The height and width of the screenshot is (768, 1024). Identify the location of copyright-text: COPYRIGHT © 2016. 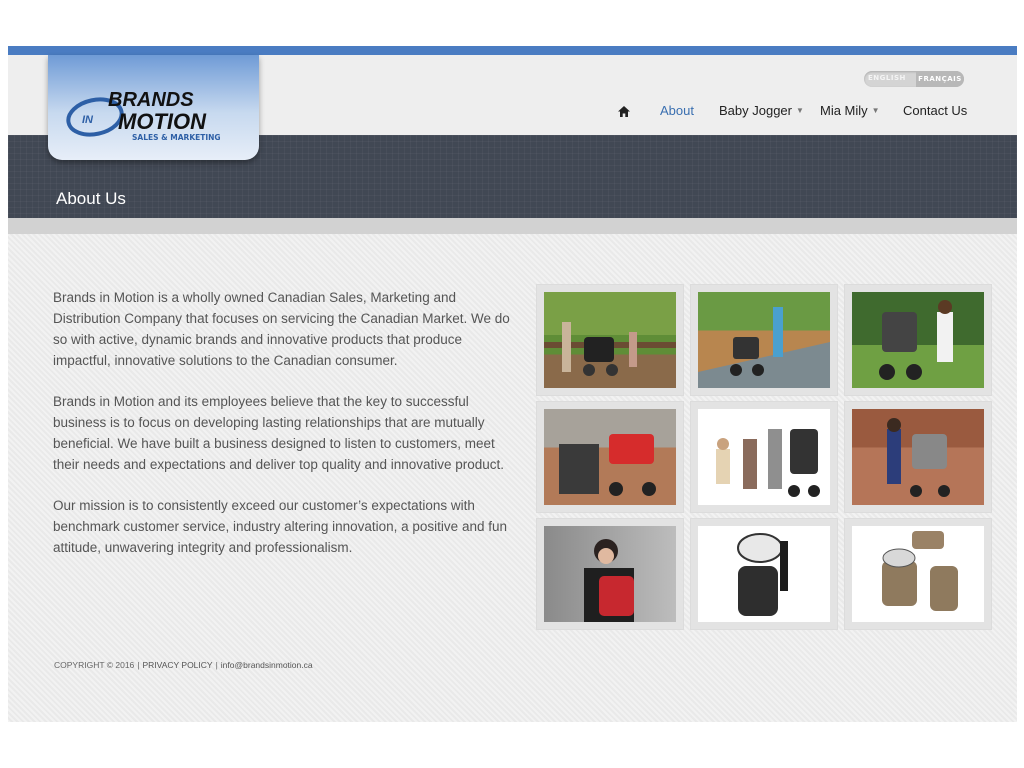
(94, 665).